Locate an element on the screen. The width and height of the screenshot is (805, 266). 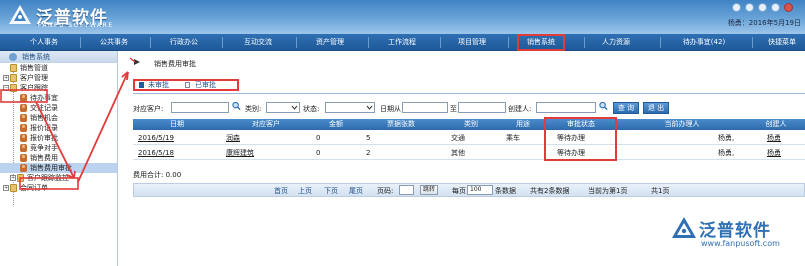
column-header: 当前办理人 is located at coordinates (682, 124).